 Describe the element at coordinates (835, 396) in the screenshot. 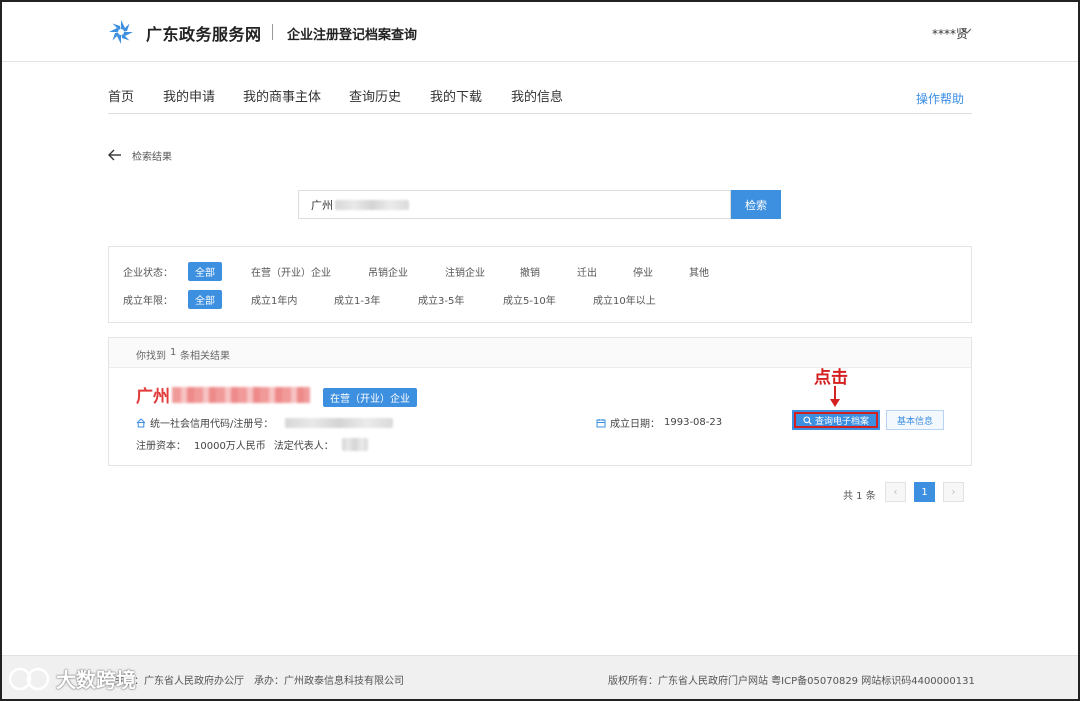

I see `arrow-down-icon` at that location.